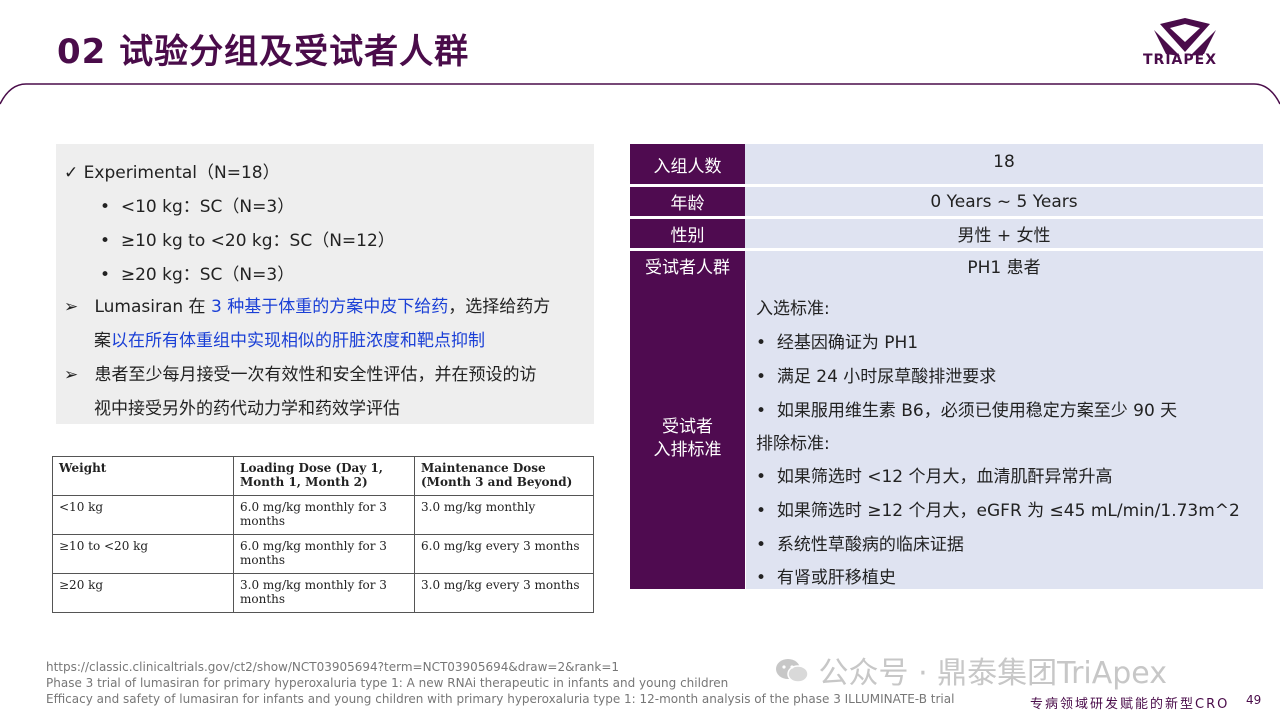 The height and width of the screenshot is (720, 1280). I want to click on bullet-item: • ≥10 kg to <20 kg：SC（N=12）, so click(247, 238).